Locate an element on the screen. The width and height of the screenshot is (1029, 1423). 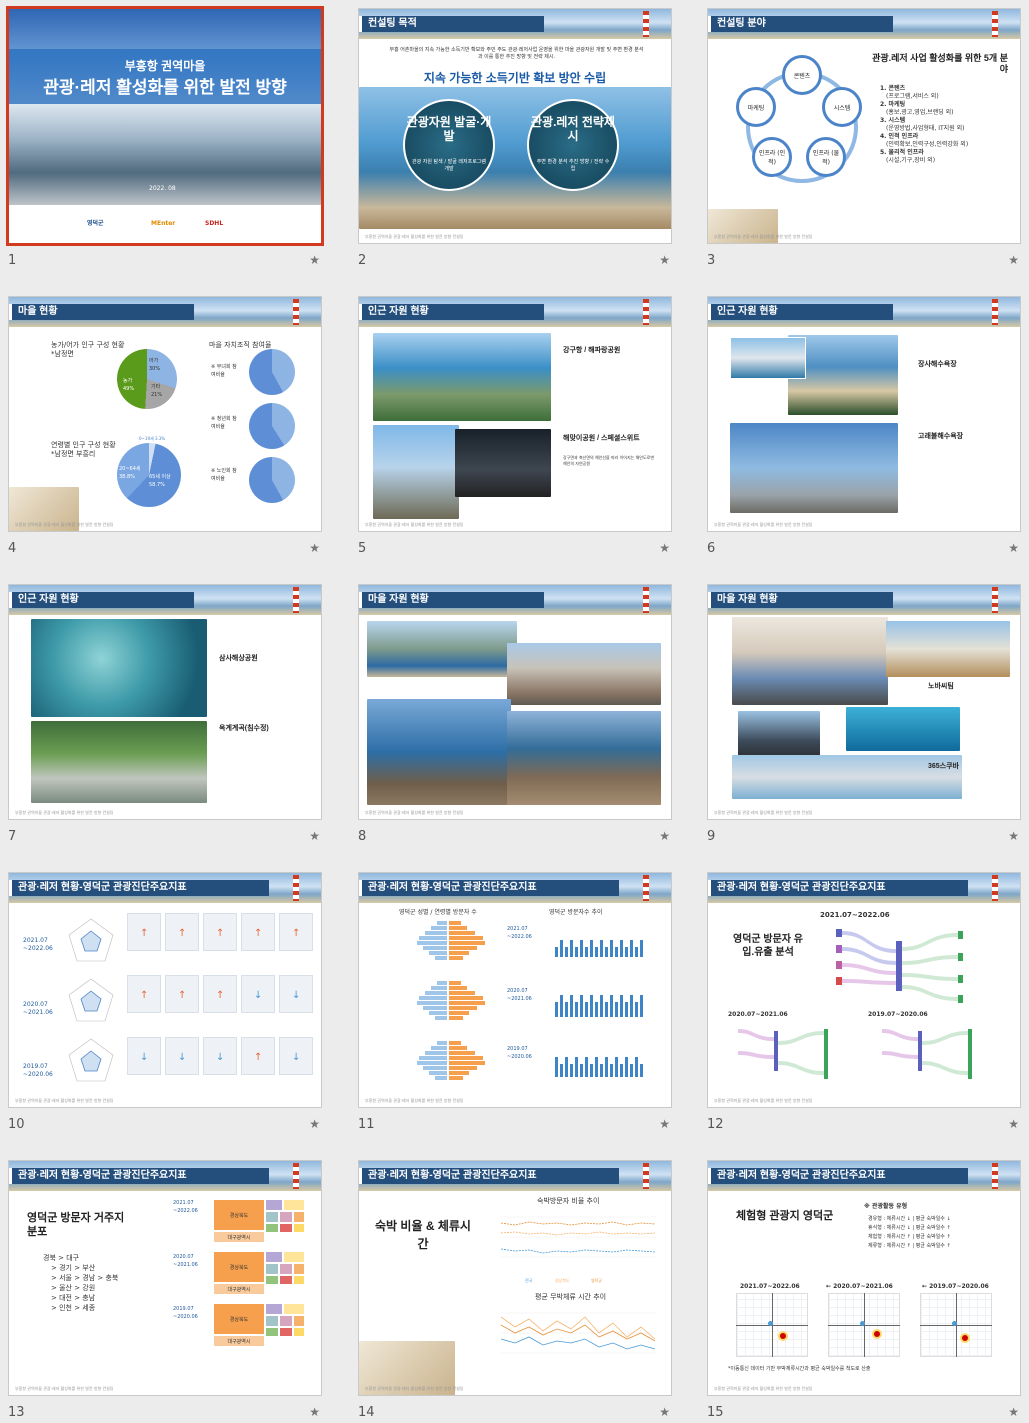
logo-yeongdeok: 영덕군 is located at coordinates (95, 223).